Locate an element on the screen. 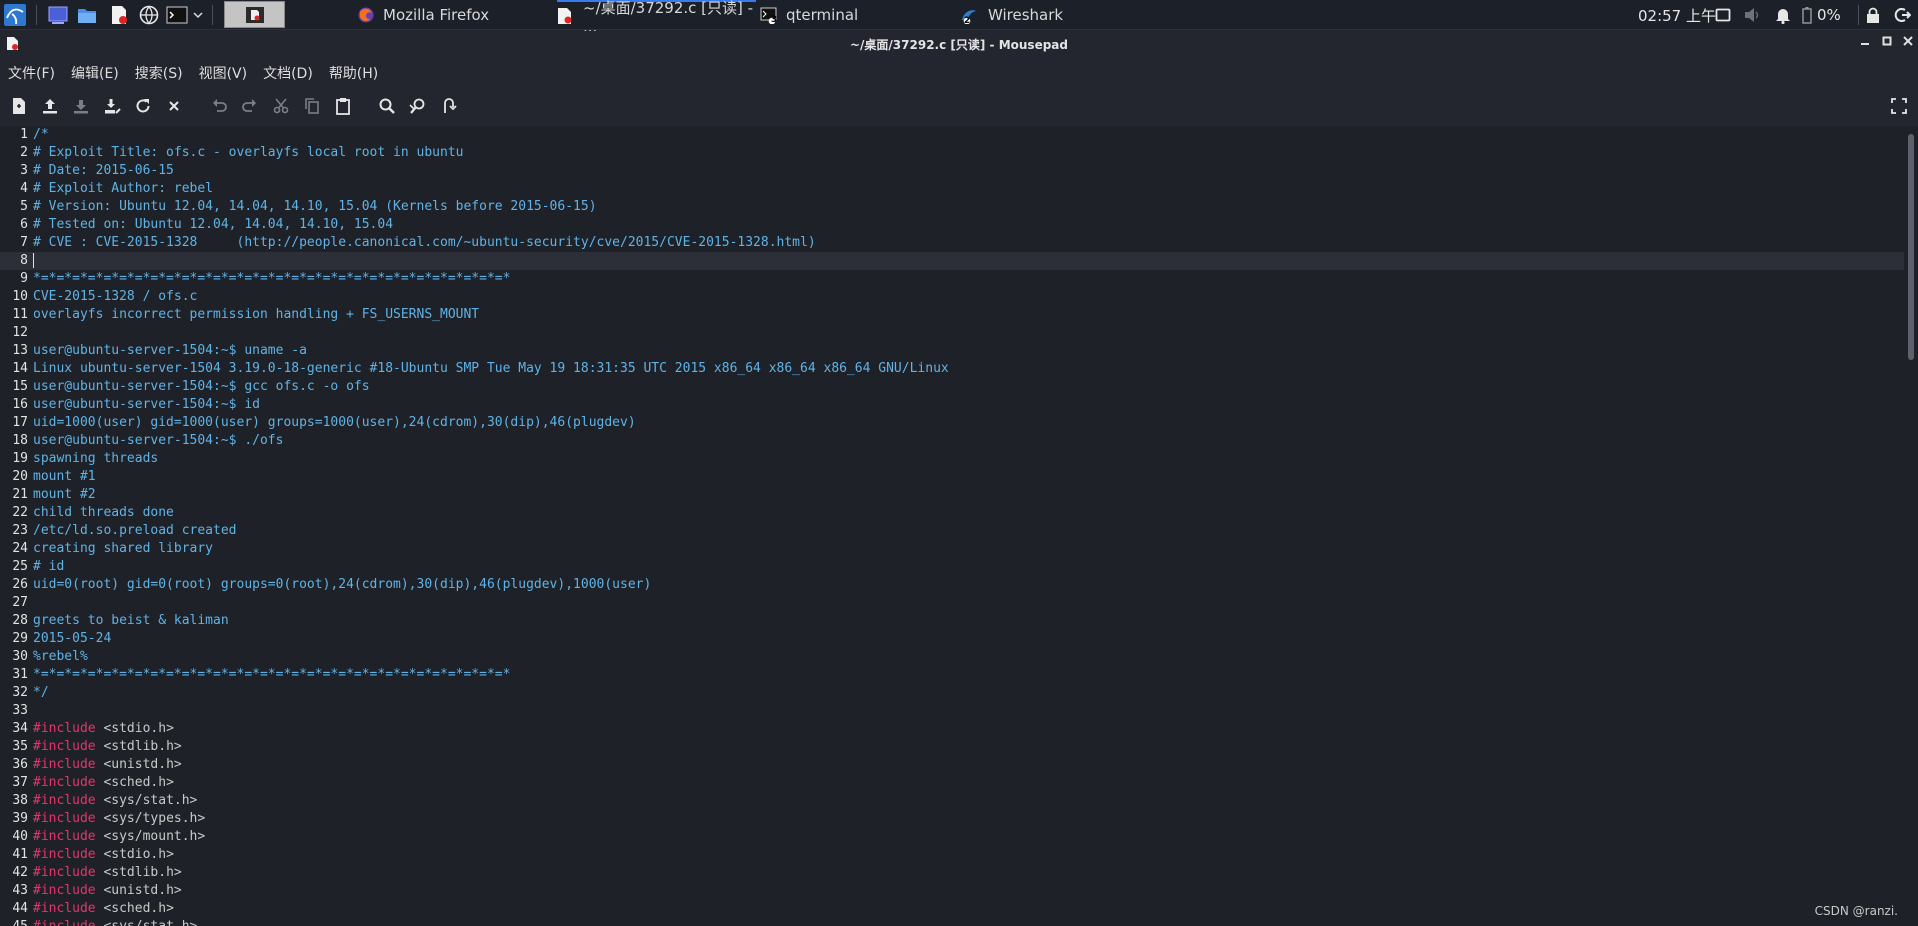 This screenshot has height=926, width=1918. preprocessor-keyword: #include is located at coordinates (64, 836).